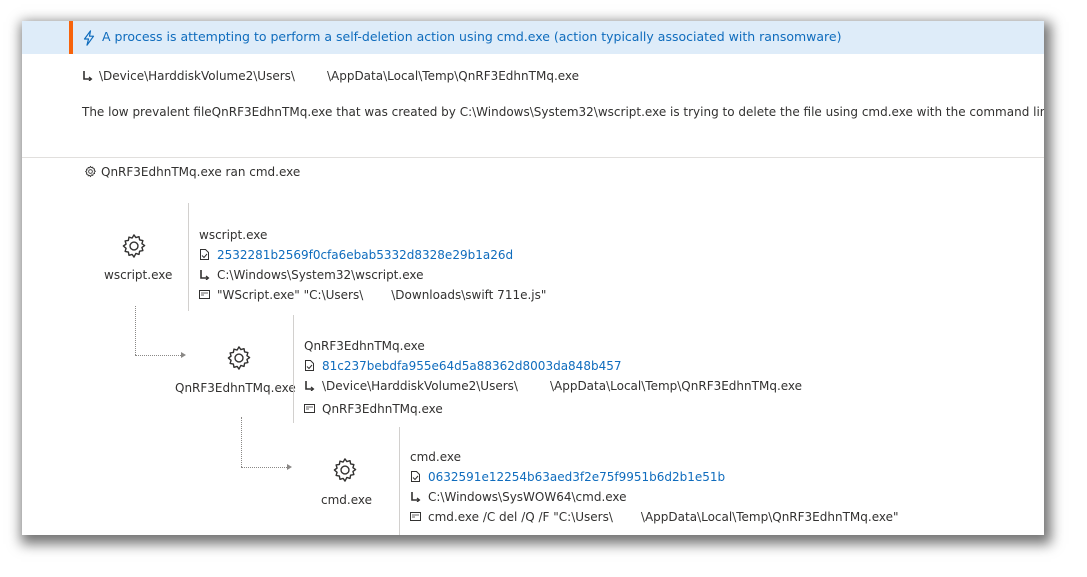 The width and height of the screenshot is (1087, 577). Describe the element at coordinates (290, 295) in the screenshot. I see `process-command-start: "WScript.exe" "C:\Users\` at that location.